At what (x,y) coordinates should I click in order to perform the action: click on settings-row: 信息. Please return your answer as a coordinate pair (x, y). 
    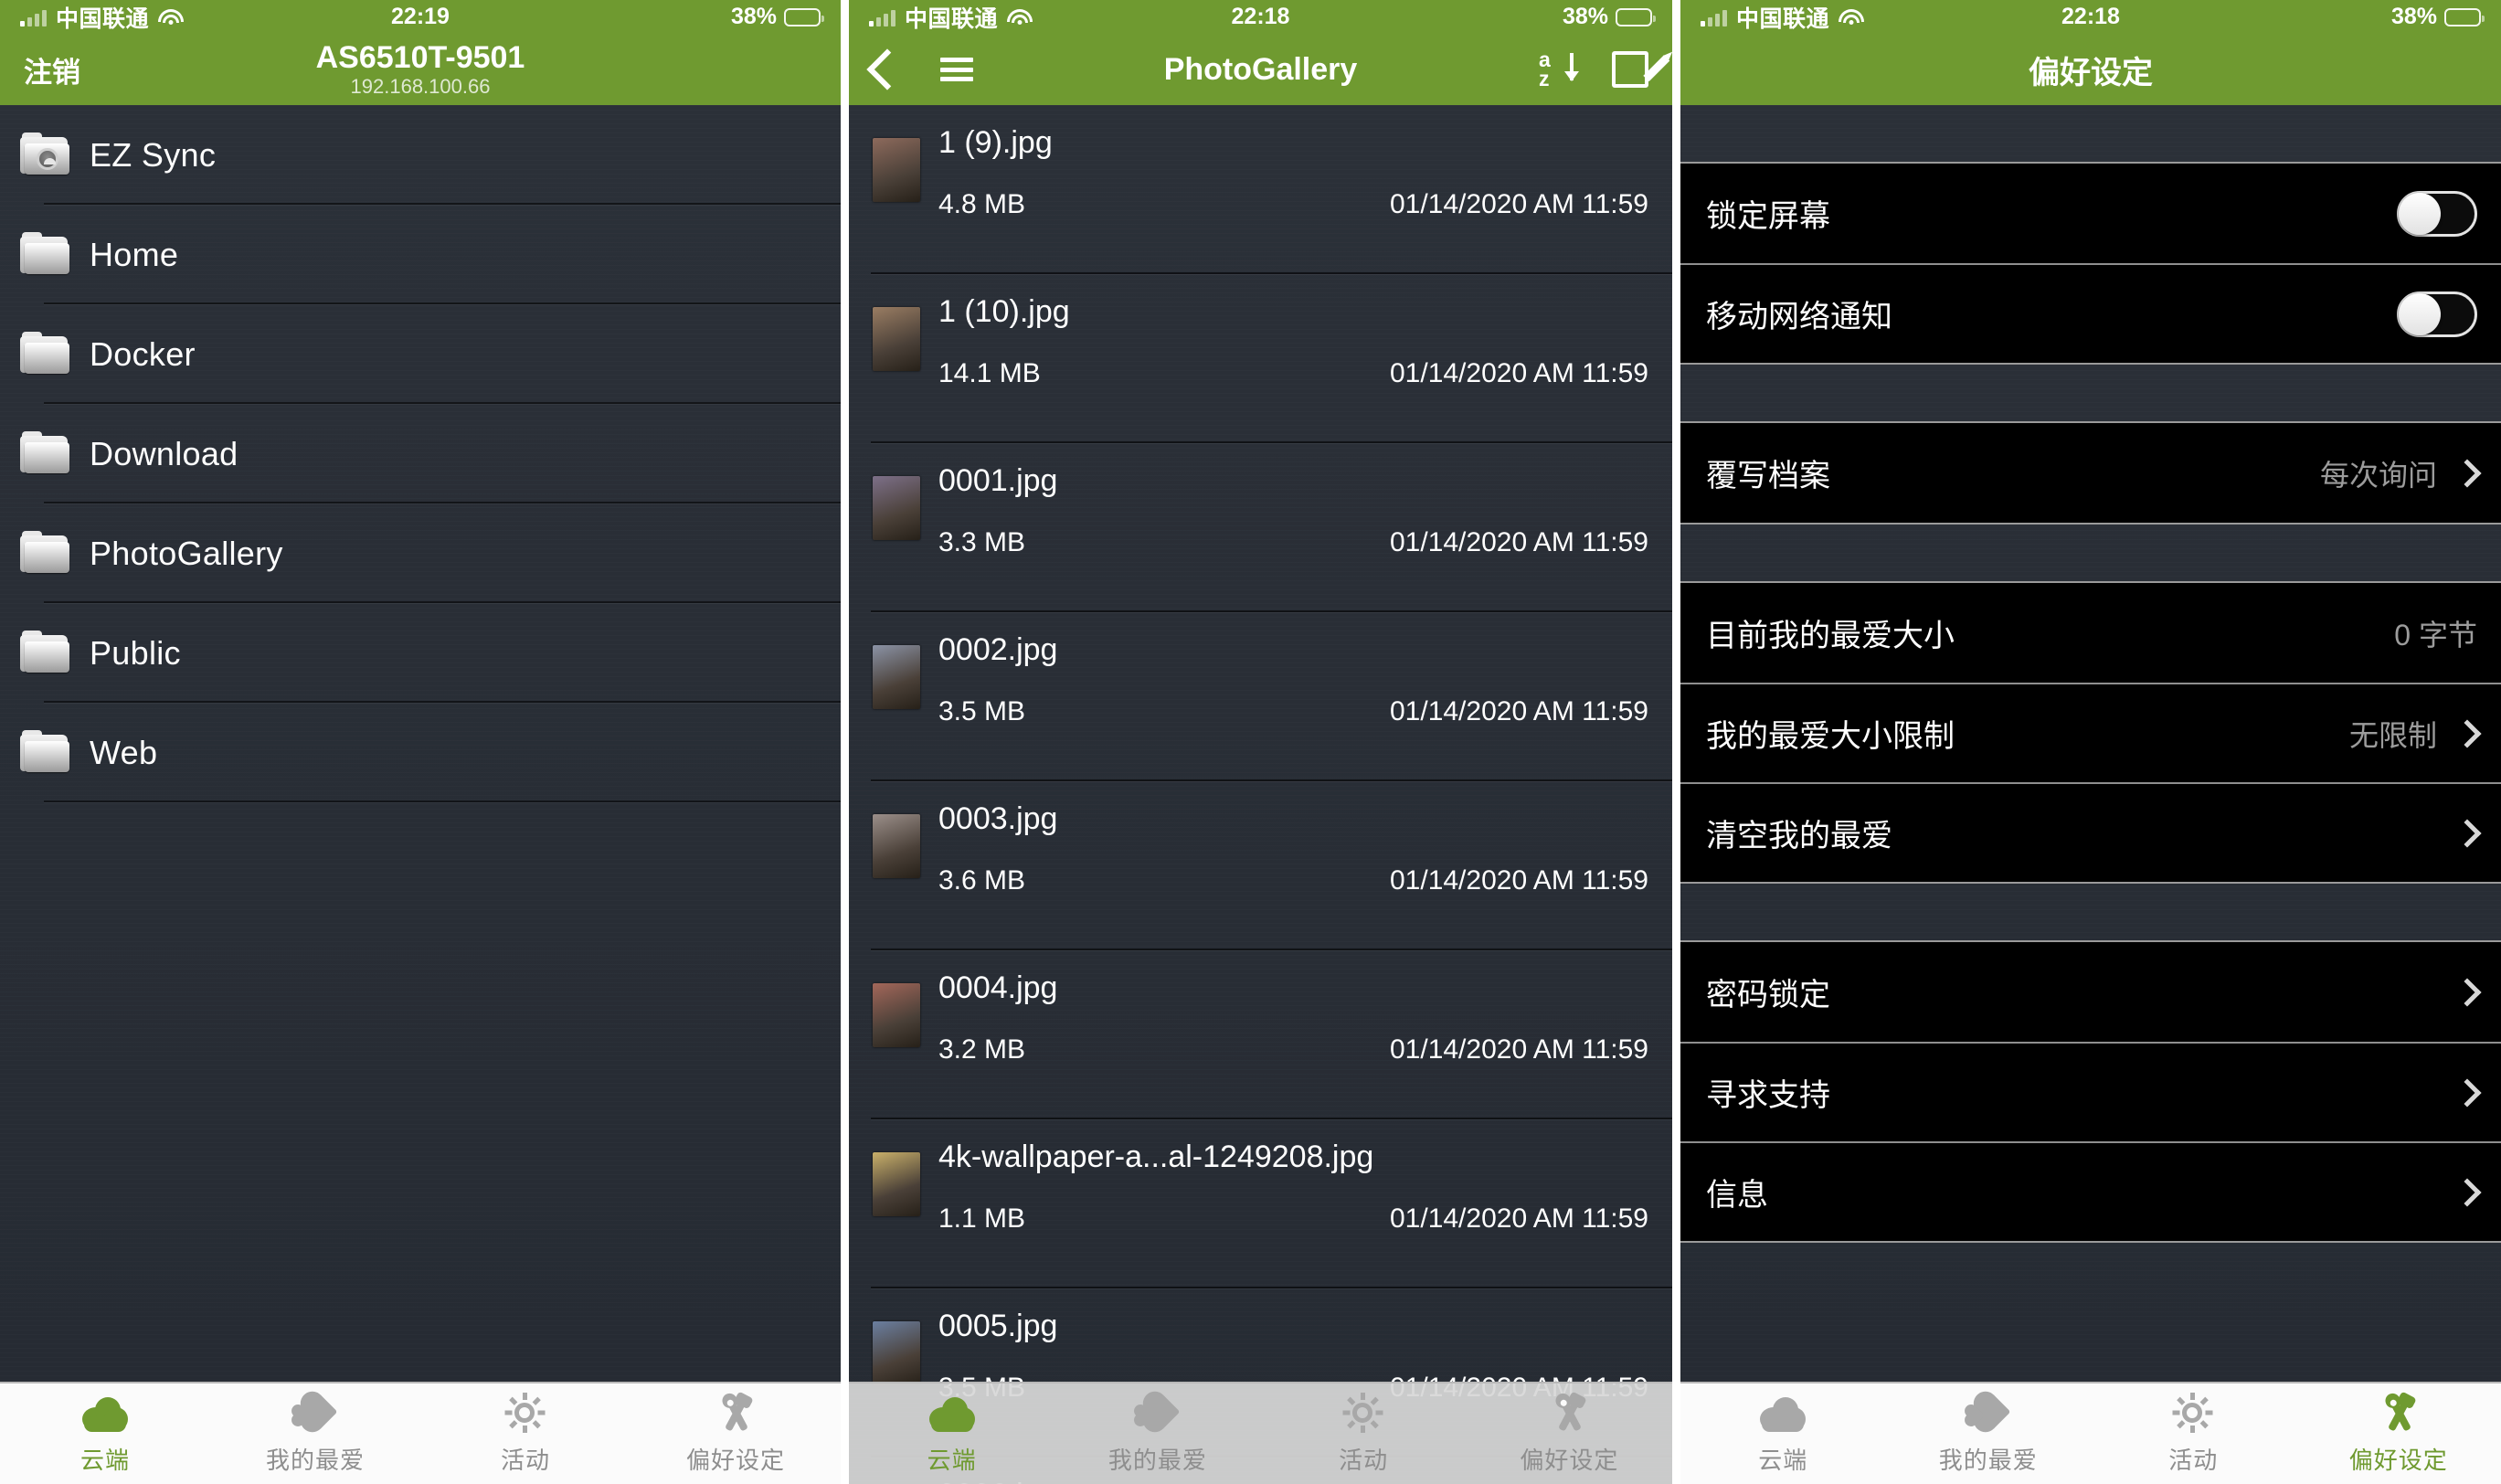
    Looking at the image, I should click on (2090, 1191).